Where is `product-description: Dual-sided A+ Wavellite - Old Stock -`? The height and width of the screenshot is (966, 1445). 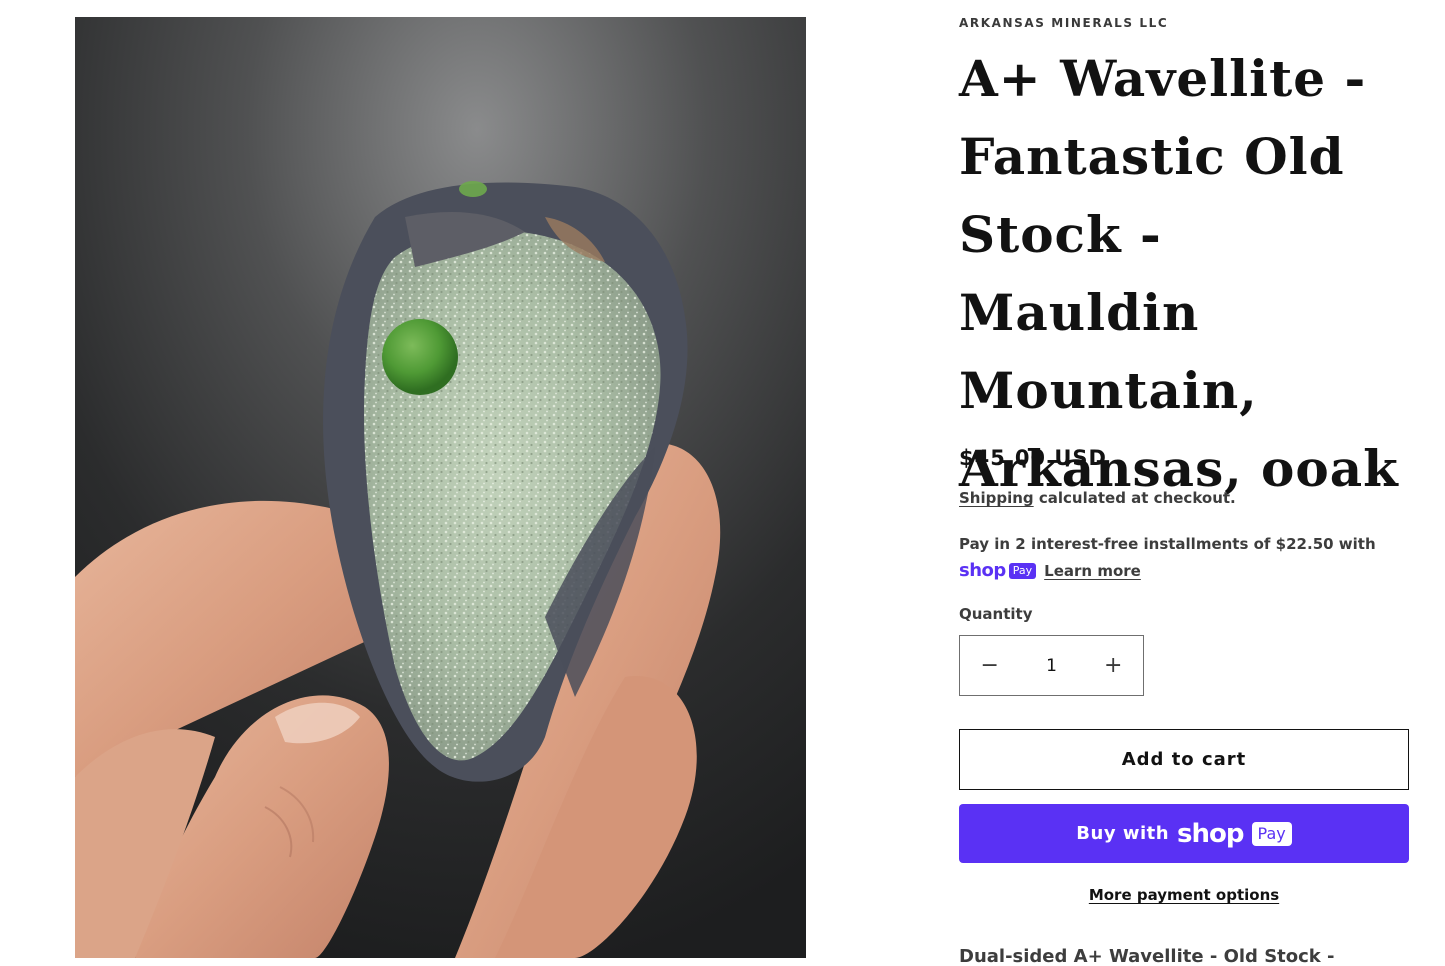
product-description: Dual-sided A+ Wavellite - Old Stock - is located at coordinates (1147, 956).